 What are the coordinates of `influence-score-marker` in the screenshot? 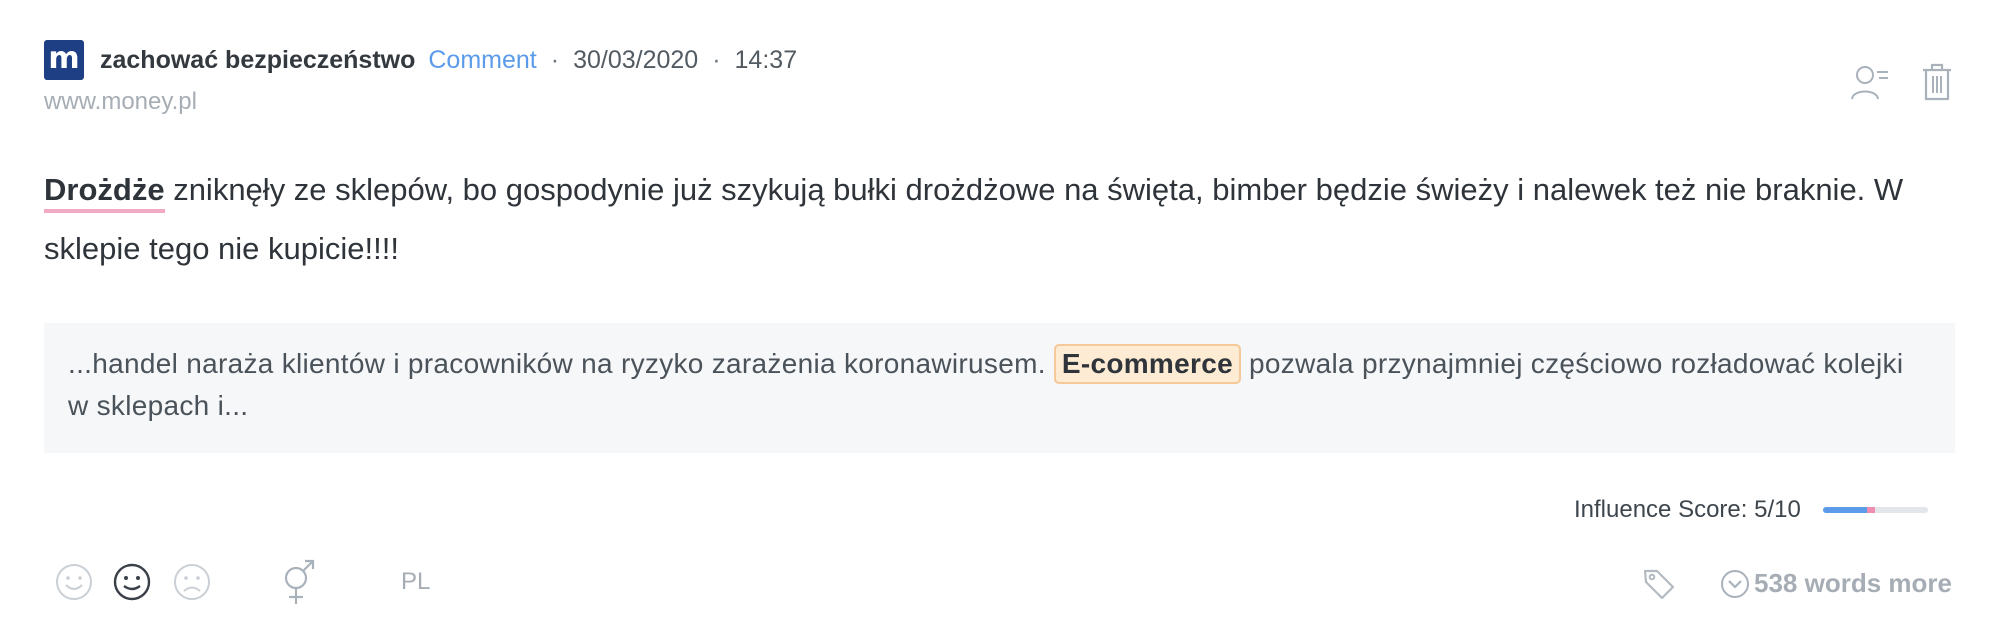 It's located at (1871, 510).